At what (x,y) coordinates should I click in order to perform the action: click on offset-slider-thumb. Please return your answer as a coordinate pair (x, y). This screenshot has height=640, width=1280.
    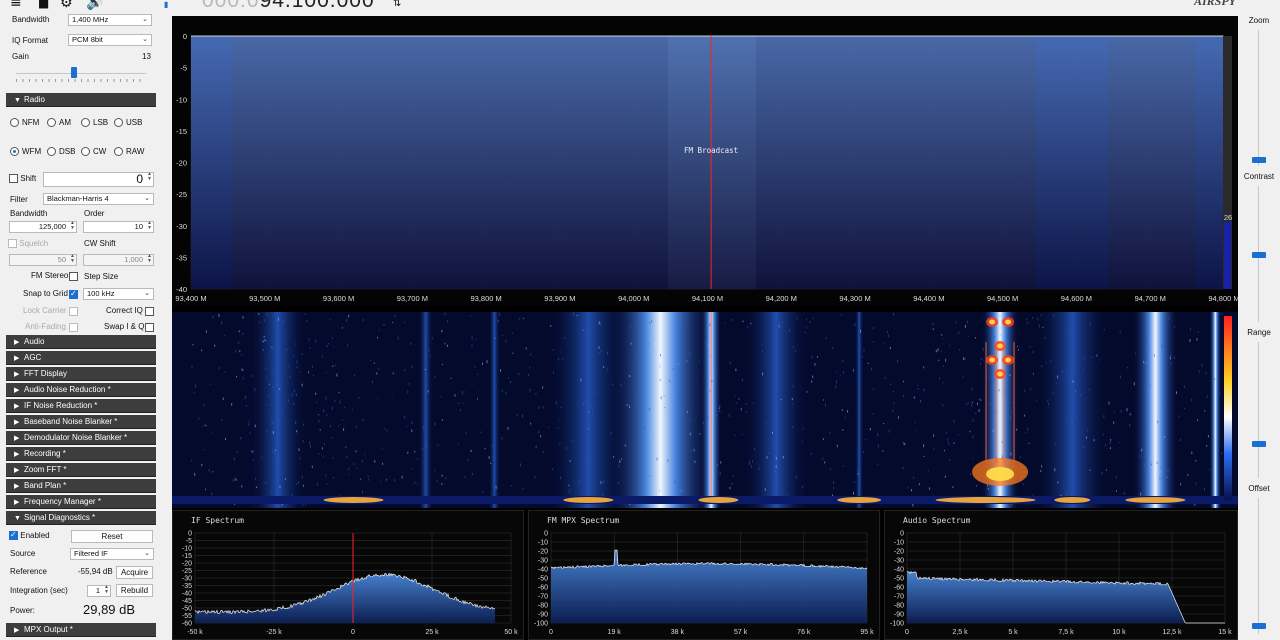
    Looking at the image, I should click on (1259, 626).